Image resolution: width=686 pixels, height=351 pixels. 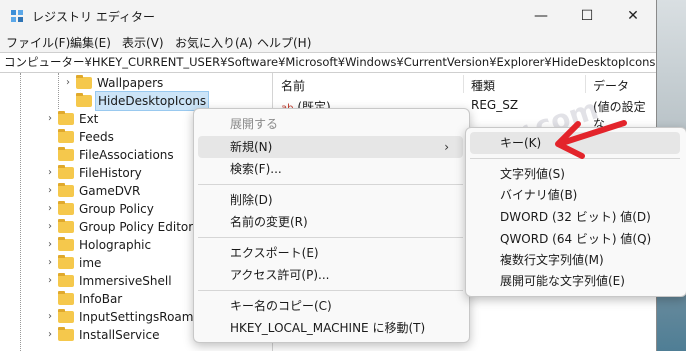 I want to click on menu-view: 表示(V), so click(x=143, y=42).